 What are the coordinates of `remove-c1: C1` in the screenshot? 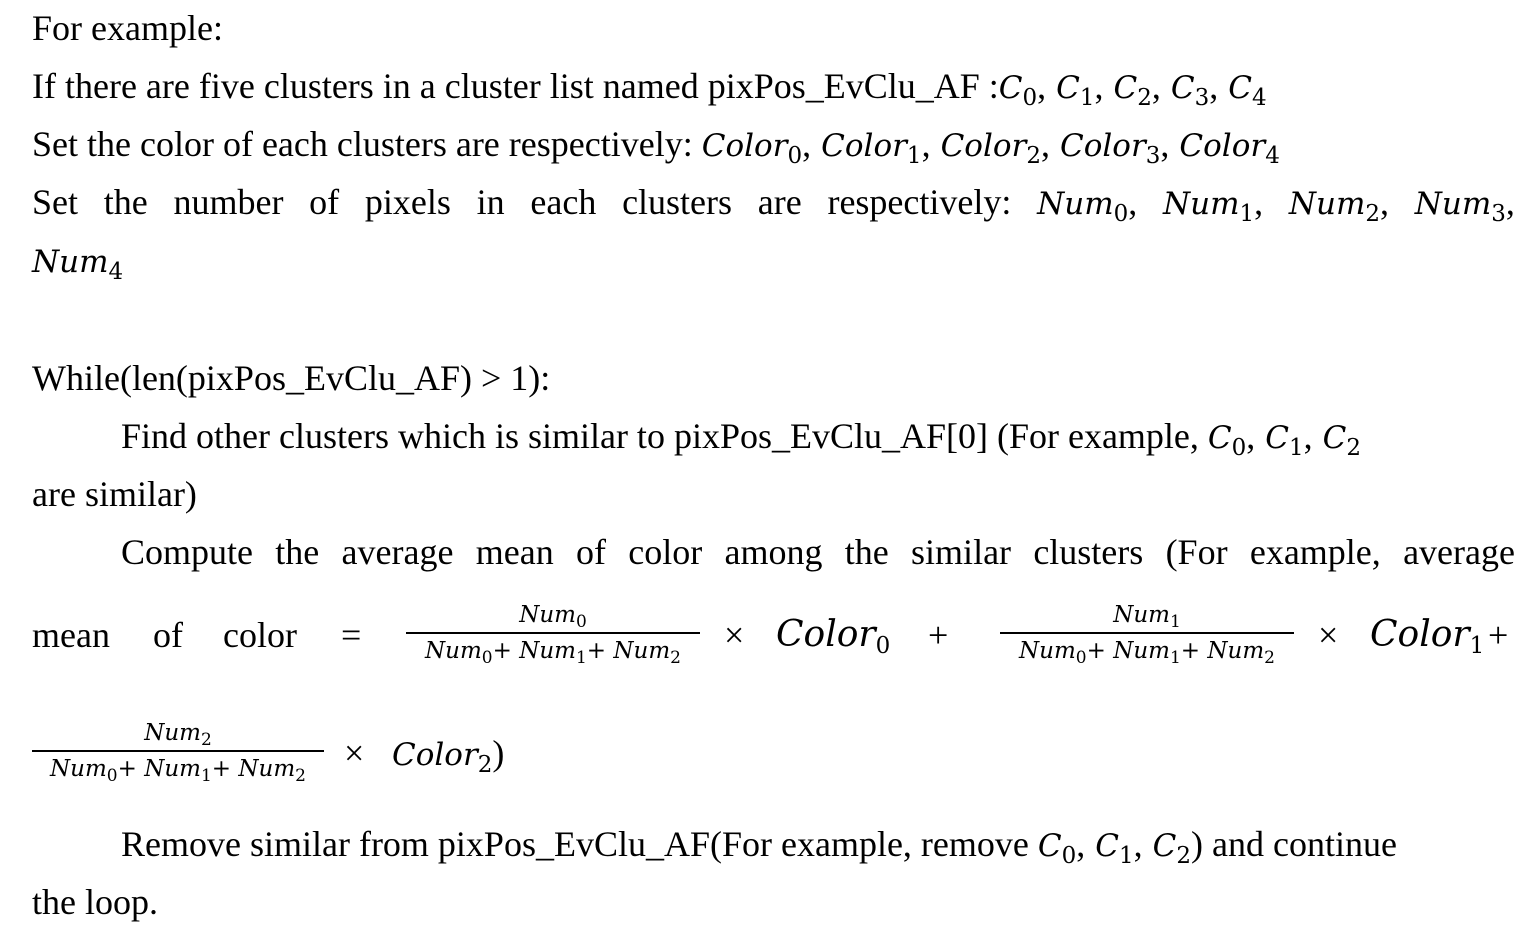 It's located at (1114, 848).